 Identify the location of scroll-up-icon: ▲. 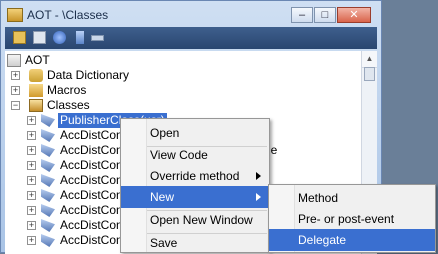
(369, 59).